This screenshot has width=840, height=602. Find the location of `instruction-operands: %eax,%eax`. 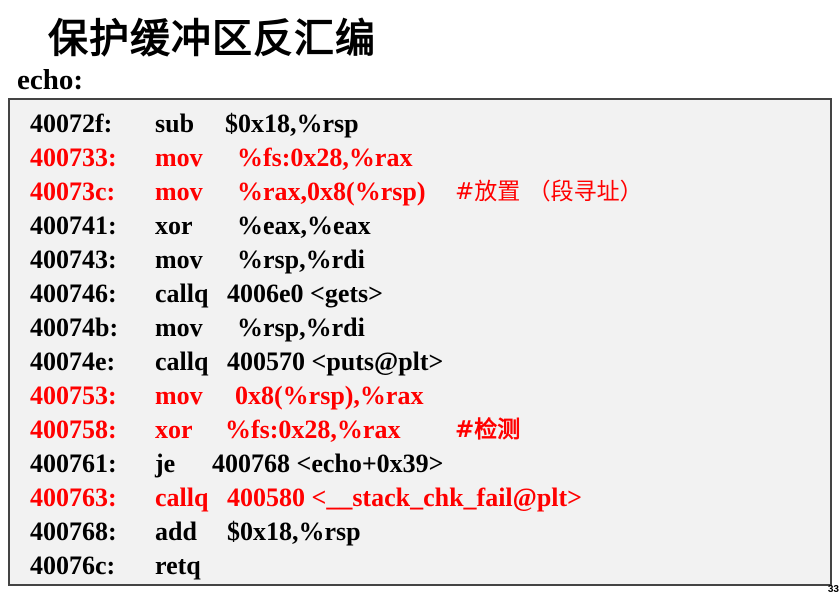

instruction-operands: %eax,%eax is located at coordinates (304, 225).